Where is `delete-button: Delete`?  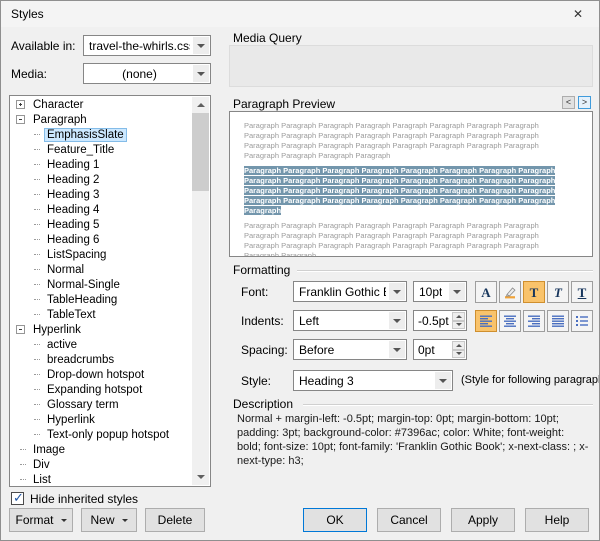 delete-button: Delete is located at coordinates (175, 520).